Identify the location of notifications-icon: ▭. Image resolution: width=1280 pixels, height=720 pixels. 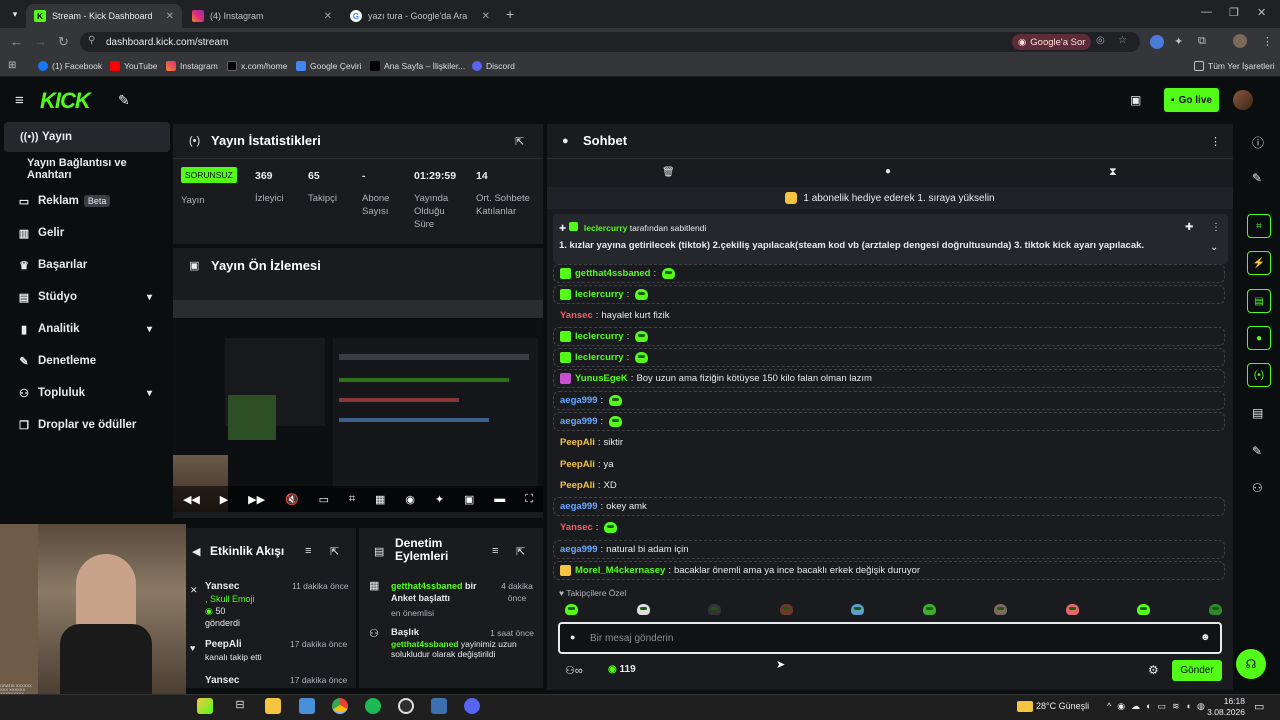
(1259, 706).